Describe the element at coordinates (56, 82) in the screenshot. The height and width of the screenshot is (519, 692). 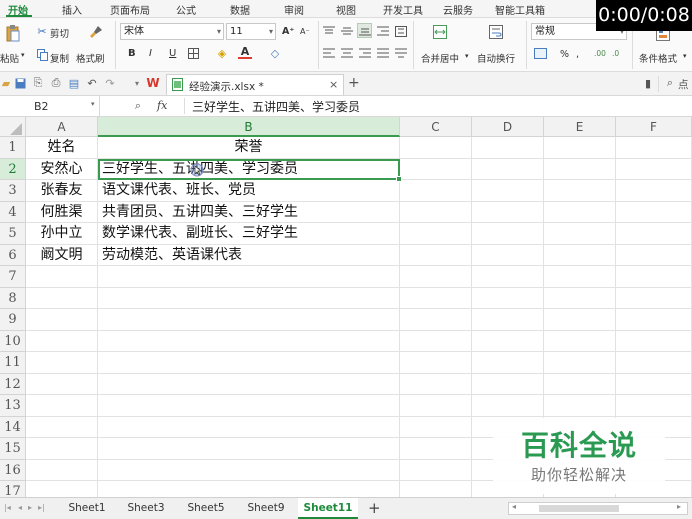
I see `print-icon: ⎙` at that location.